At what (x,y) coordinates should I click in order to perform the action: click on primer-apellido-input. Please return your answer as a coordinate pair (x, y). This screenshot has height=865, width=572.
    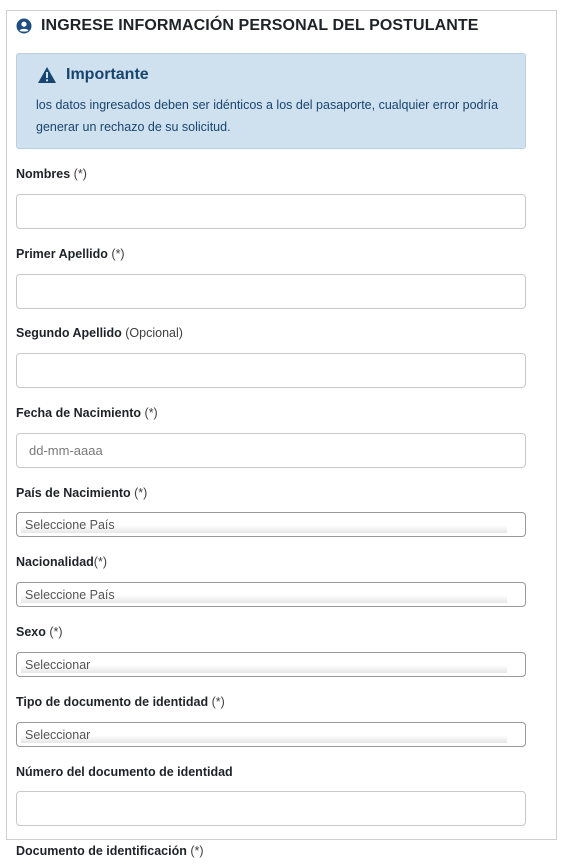
    Looking at the image, I should click on (271, 291).